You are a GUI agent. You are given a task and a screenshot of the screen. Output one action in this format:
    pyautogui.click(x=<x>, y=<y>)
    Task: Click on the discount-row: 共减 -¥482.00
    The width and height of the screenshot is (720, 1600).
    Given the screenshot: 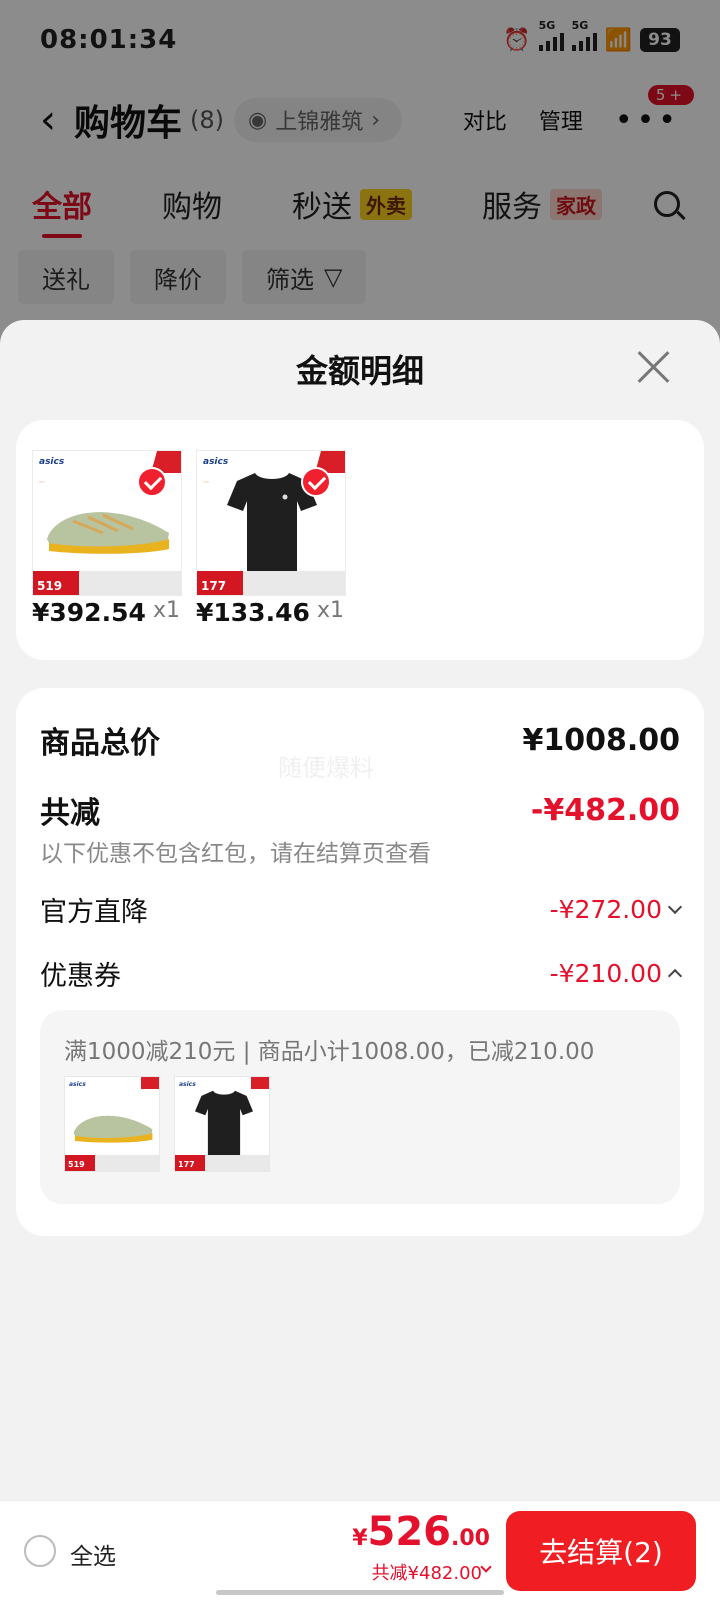 What is the action you would take?
    pyautogui.click(x=360, y=810)
    